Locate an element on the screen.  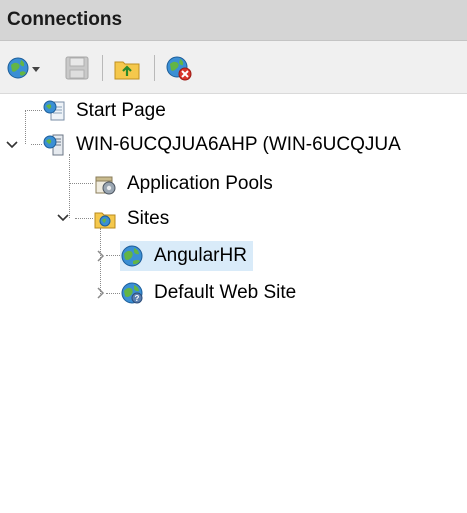
angularhr-expand-toggle is located at coordinates (100, 256).